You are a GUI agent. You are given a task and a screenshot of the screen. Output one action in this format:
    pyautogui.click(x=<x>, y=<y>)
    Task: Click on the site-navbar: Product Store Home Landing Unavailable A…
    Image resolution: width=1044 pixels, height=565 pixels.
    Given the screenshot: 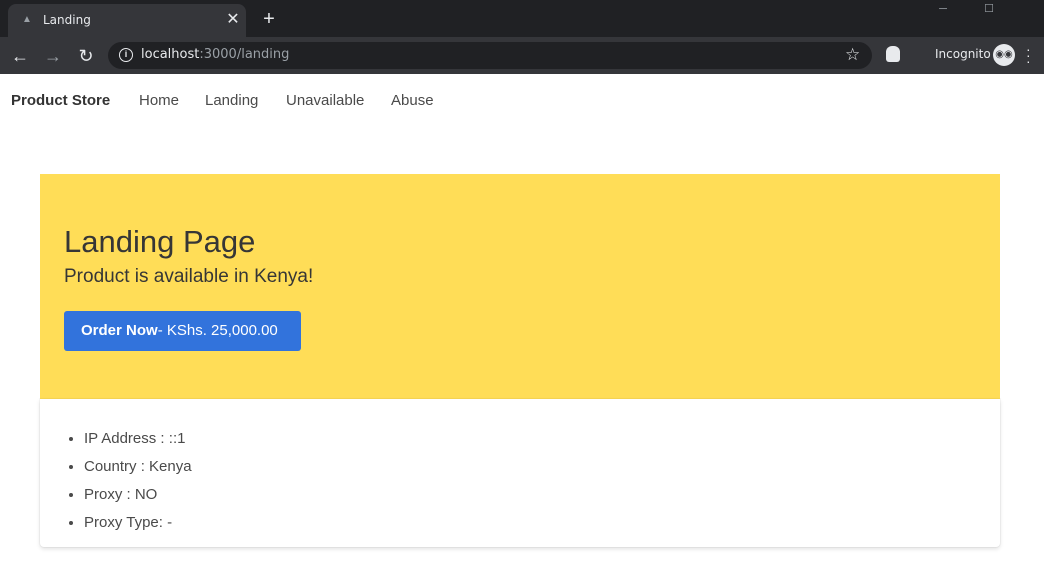 What is the action you would take?
    pyautogui.click(x=522, y=101)
    